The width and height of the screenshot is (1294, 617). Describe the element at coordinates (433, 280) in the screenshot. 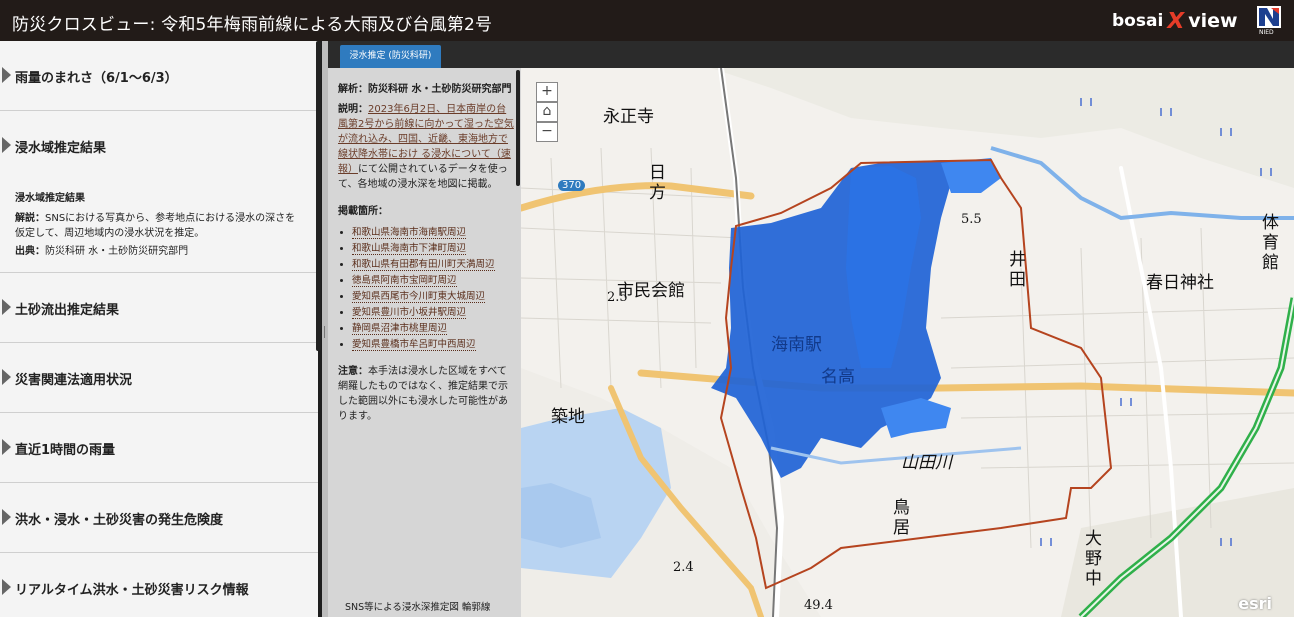

I see `location-item: 徳島県阿南市宝岡町周辺` at that location.